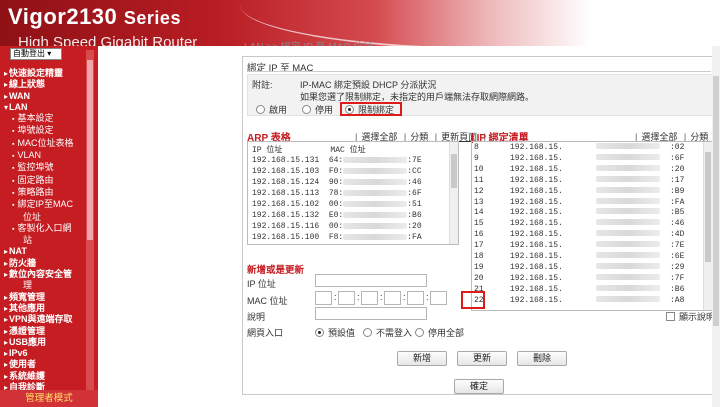 The image size is (720, 407). I want to click on delete-button: 刪除, so click(542, 358).